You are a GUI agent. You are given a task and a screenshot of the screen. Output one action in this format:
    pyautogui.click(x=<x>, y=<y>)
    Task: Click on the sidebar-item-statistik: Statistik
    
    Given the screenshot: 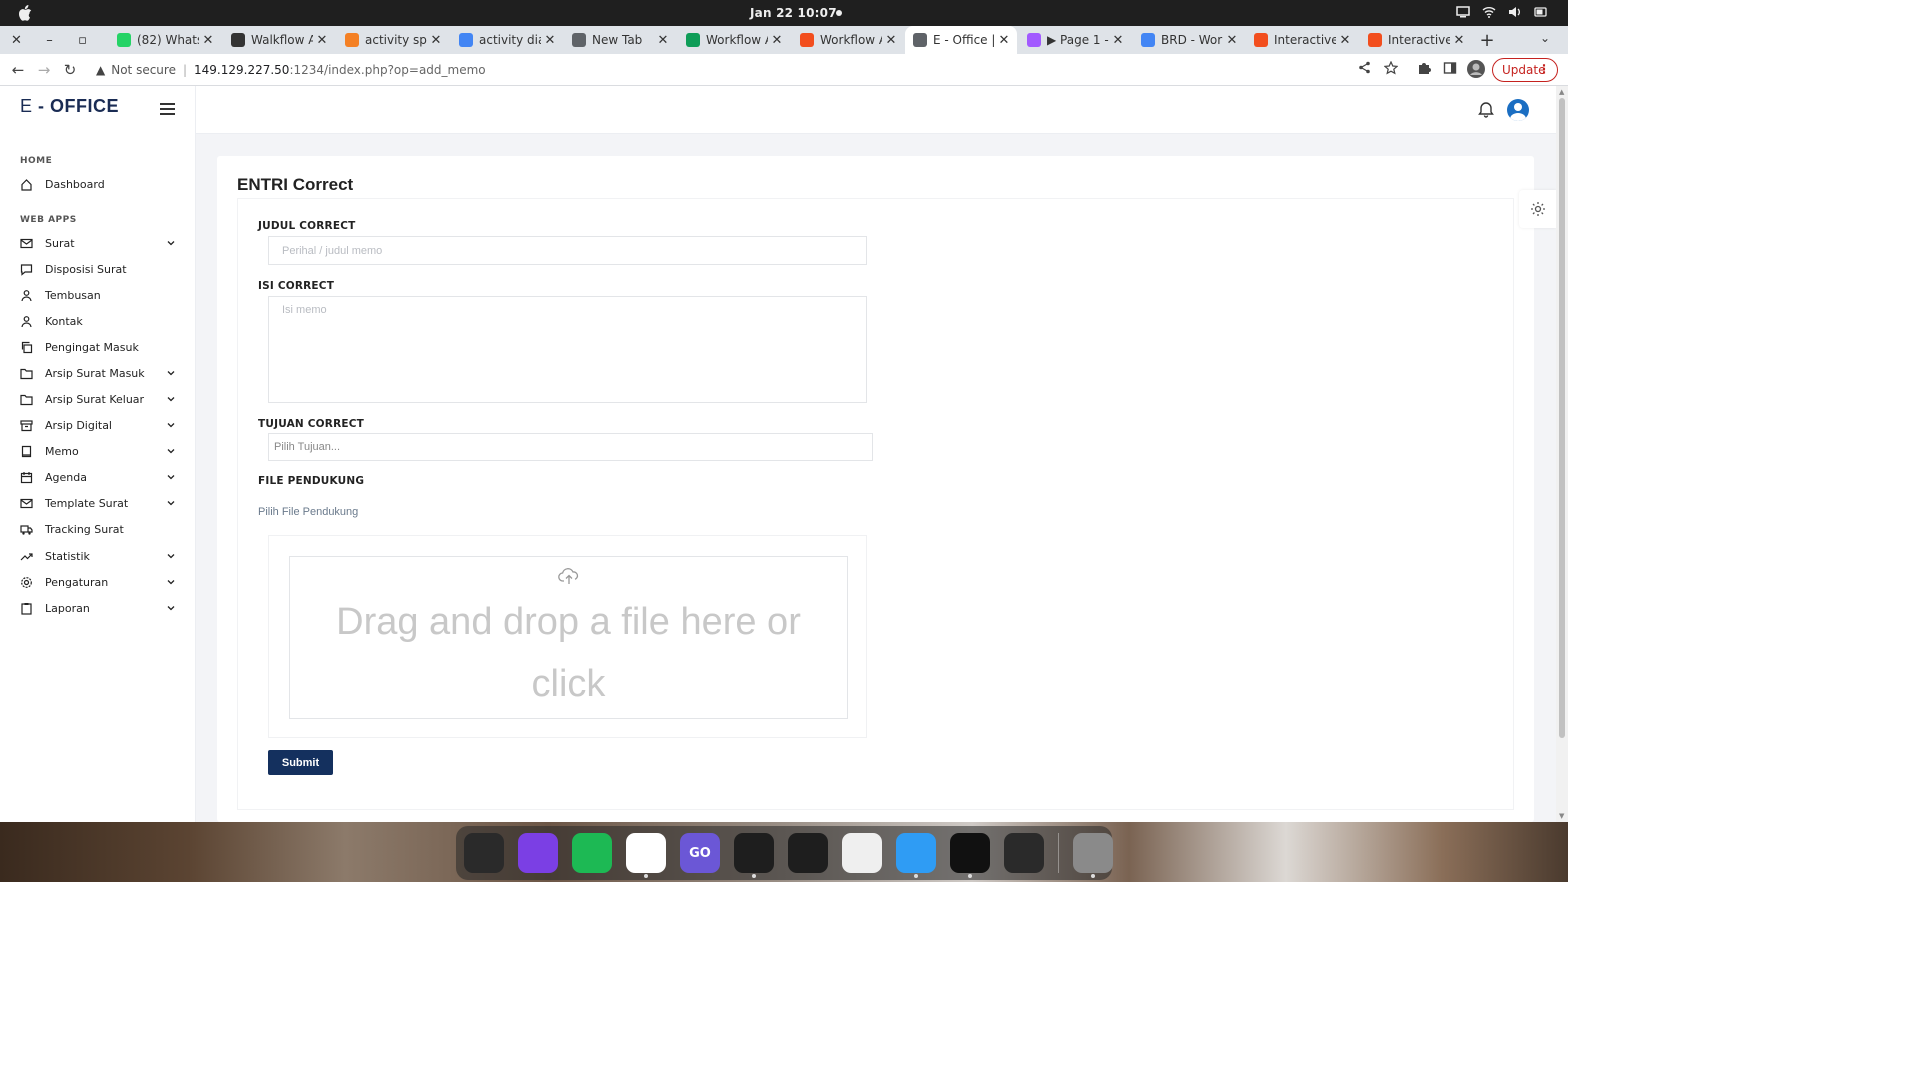 What is the action you would take?
    pyautogui.click(x=98, y=556)
    